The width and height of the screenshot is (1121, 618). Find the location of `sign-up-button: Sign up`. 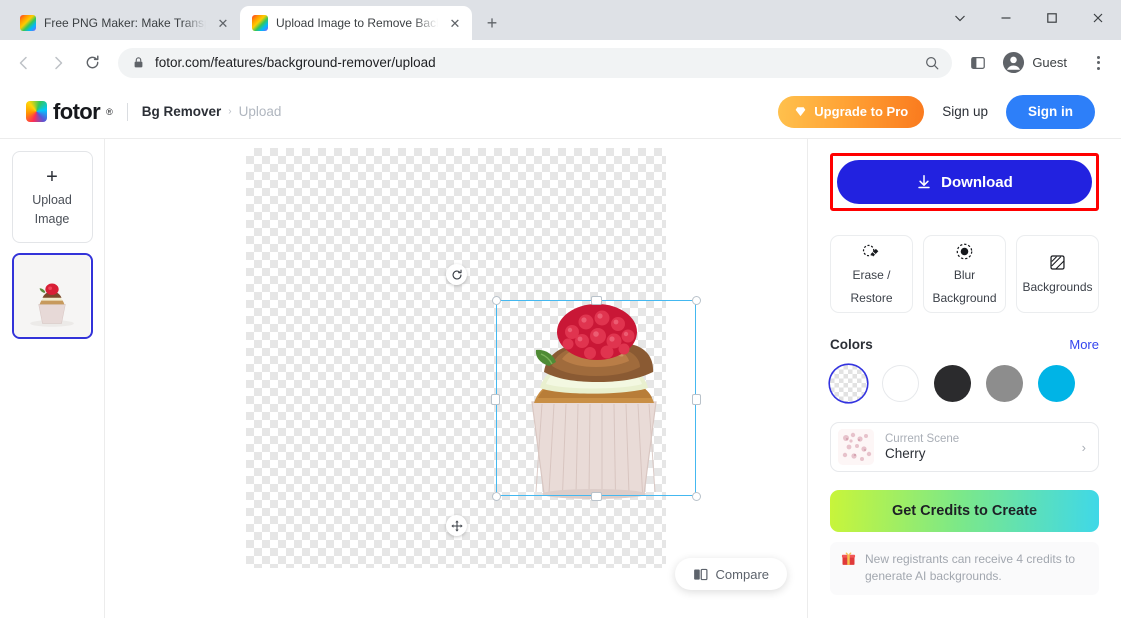

sign-up-button: Sign up is located at coordinates (965, 111).